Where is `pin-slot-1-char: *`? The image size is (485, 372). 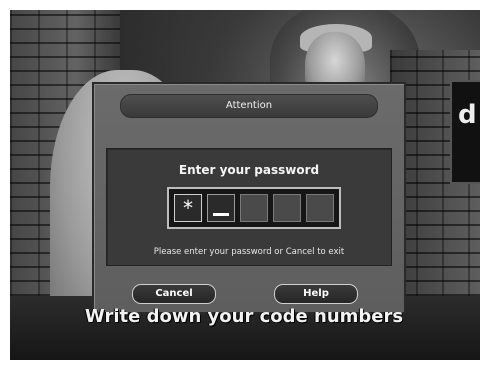
pin-slot-1-char: * is located at coordinates (188, 208).